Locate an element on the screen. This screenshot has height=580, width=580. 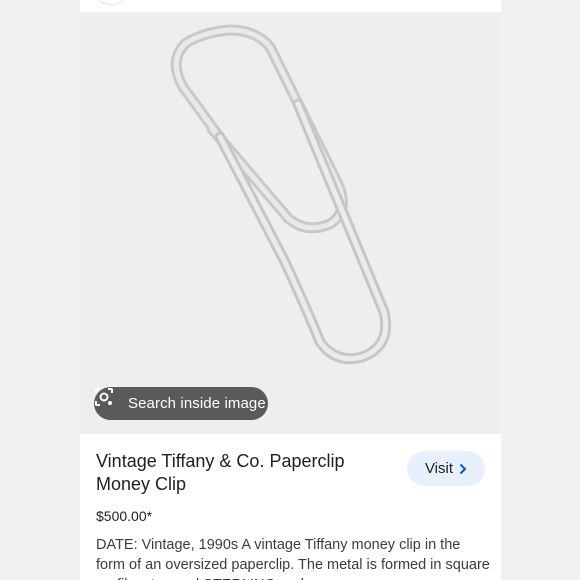
search-inside-image-button: Search inside image is located at coordinates (181, 403).